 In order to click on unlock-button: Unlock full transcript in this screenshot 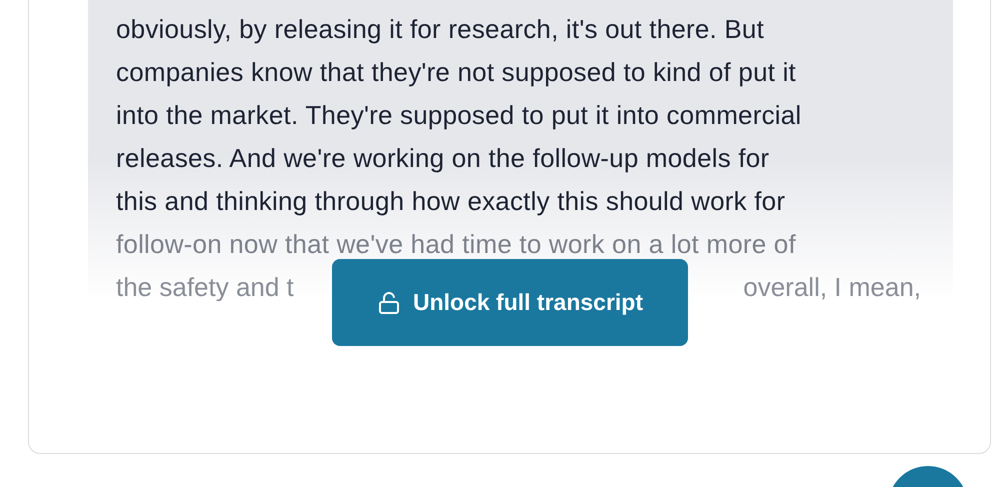, I will do `click(510, 302)`.